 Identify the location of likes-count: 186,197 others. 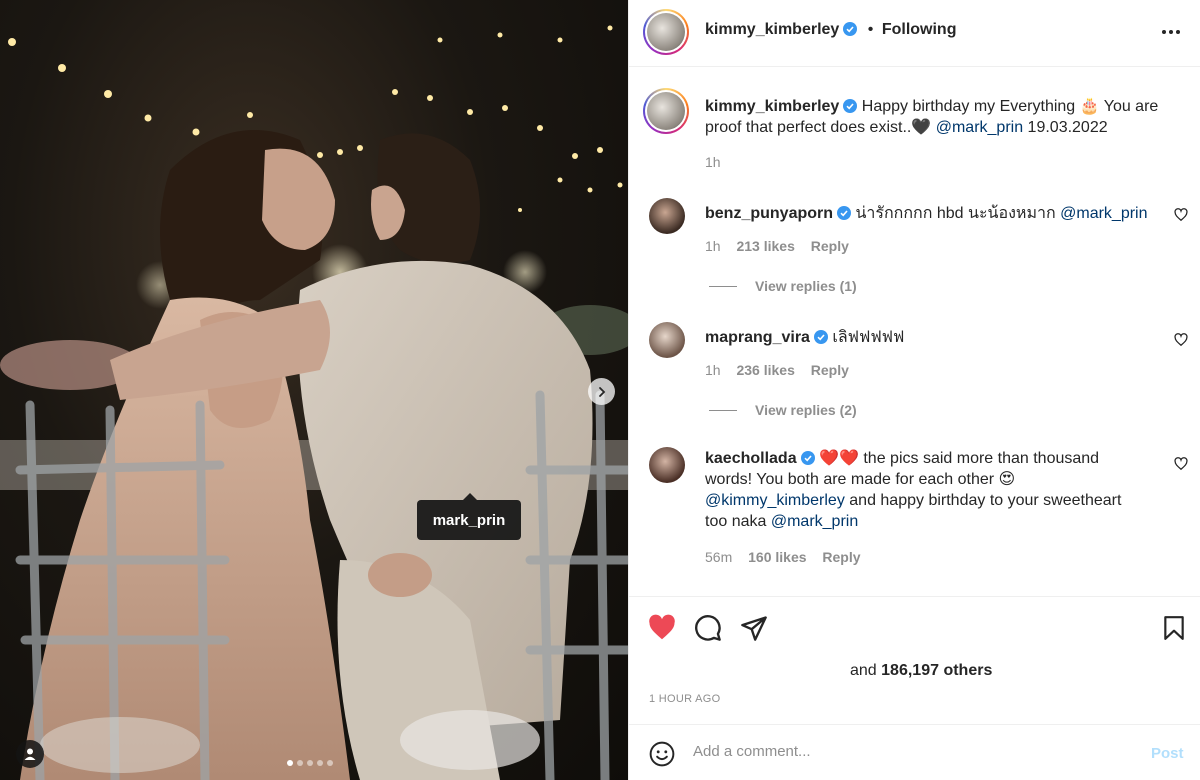
(936, 670).